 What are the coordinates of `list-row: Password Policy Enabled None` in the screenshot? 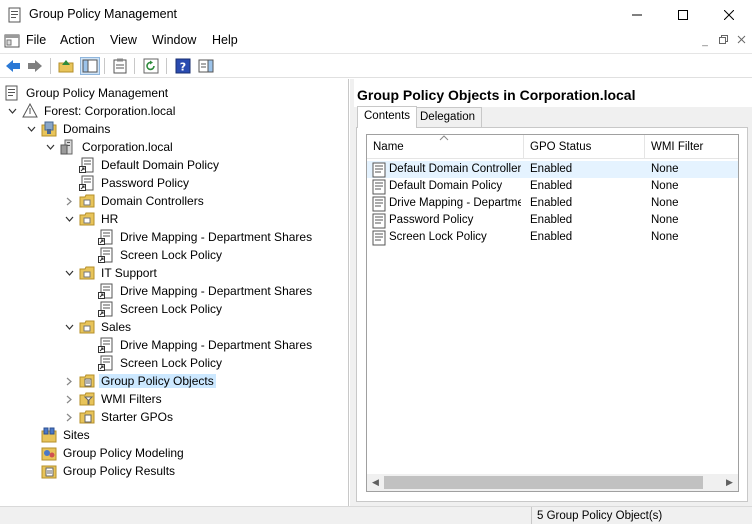 It's located at (552, 220).